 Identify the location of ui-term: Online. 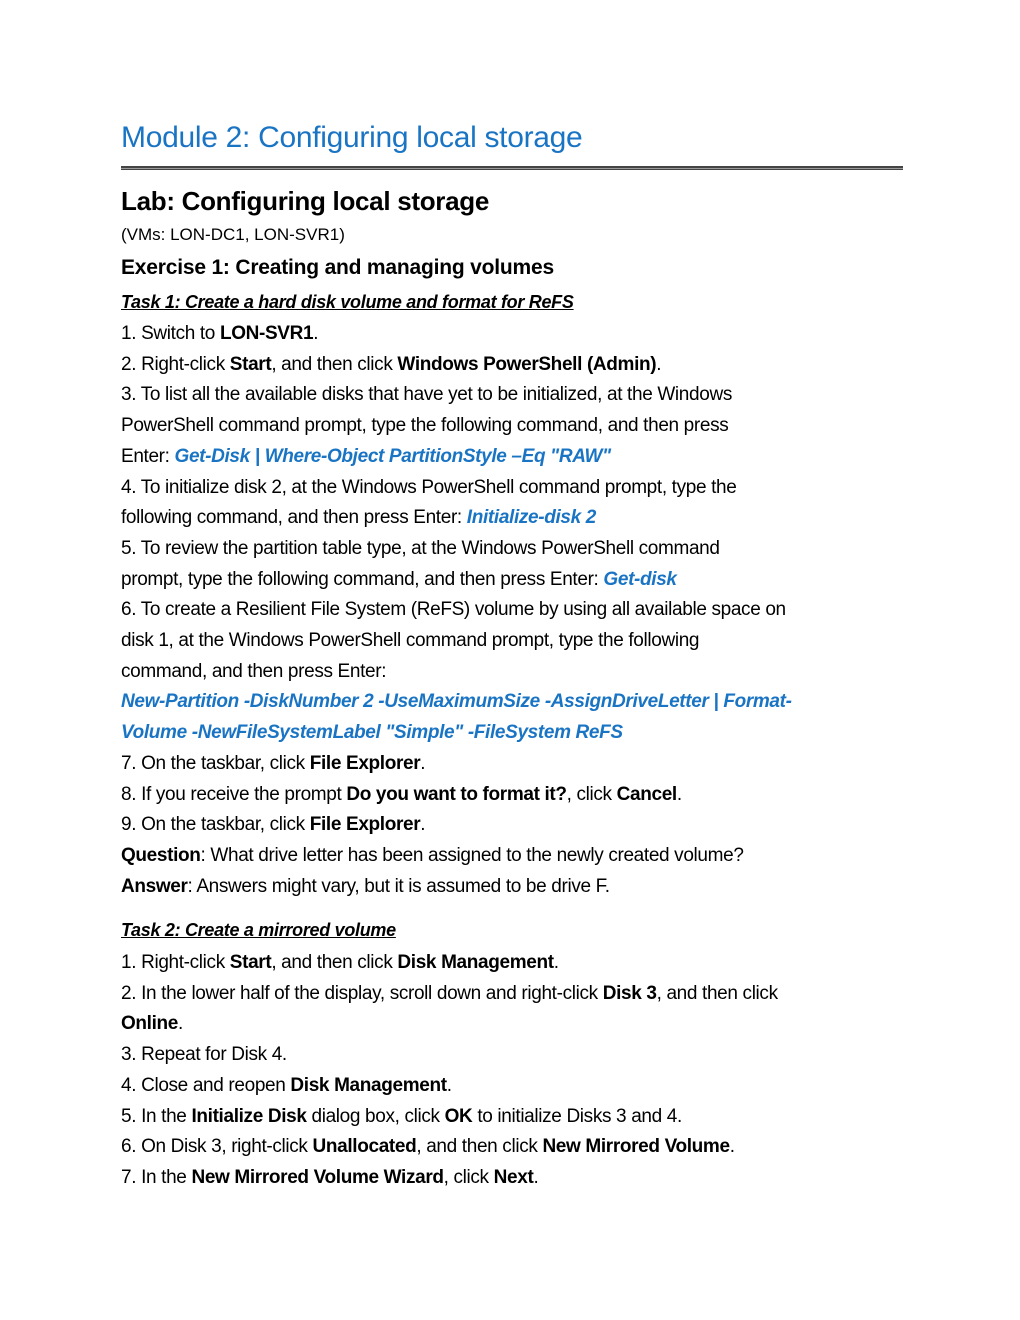
(150, 1024).